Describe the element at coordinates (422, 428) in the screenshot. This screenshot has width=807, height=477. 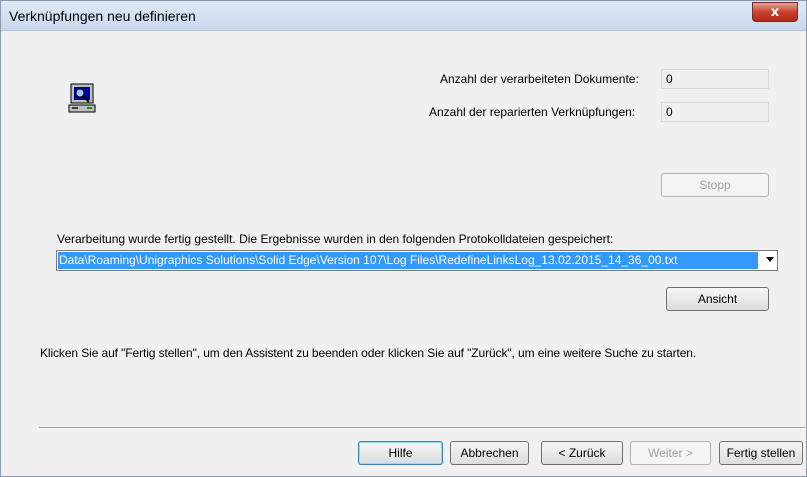
I see `separator` at that location.